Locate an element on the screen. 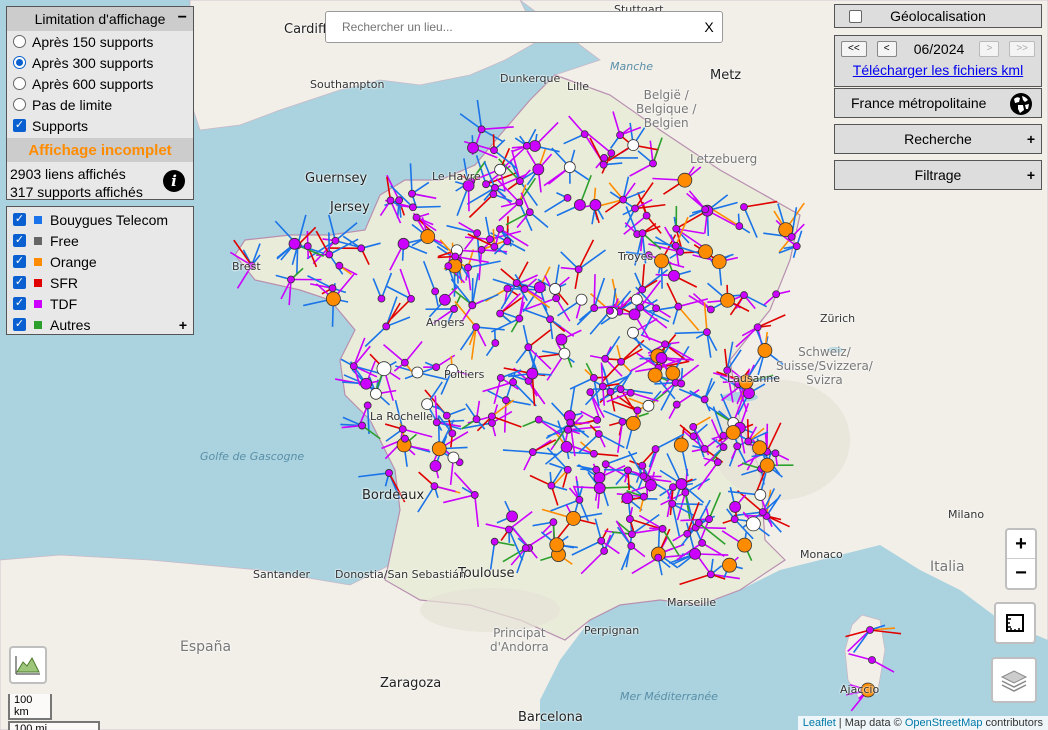 The height and width of the screenshot is (730, 1048). limit-option-150: Après 150 supports is located at coordinates (100, 41).